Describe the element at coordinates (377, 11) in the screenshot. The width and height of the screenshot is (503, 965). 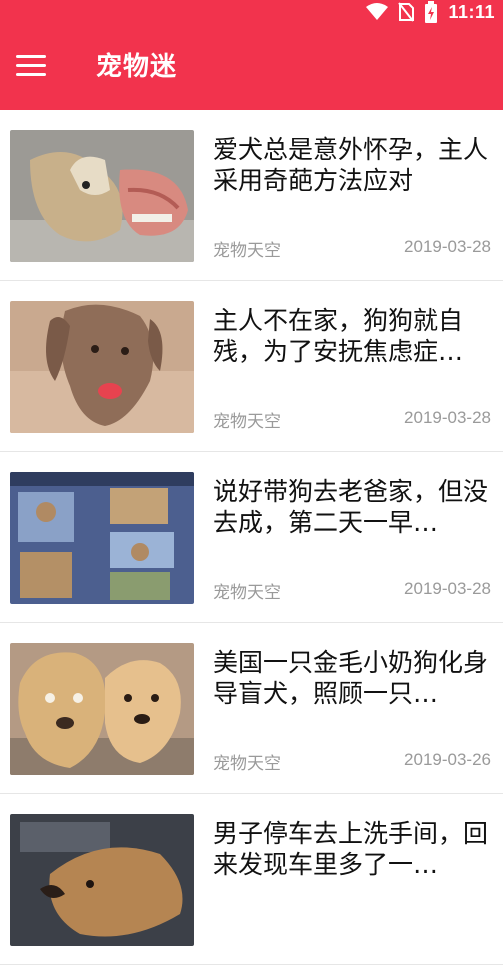
I see `wifi-icon` at that location.